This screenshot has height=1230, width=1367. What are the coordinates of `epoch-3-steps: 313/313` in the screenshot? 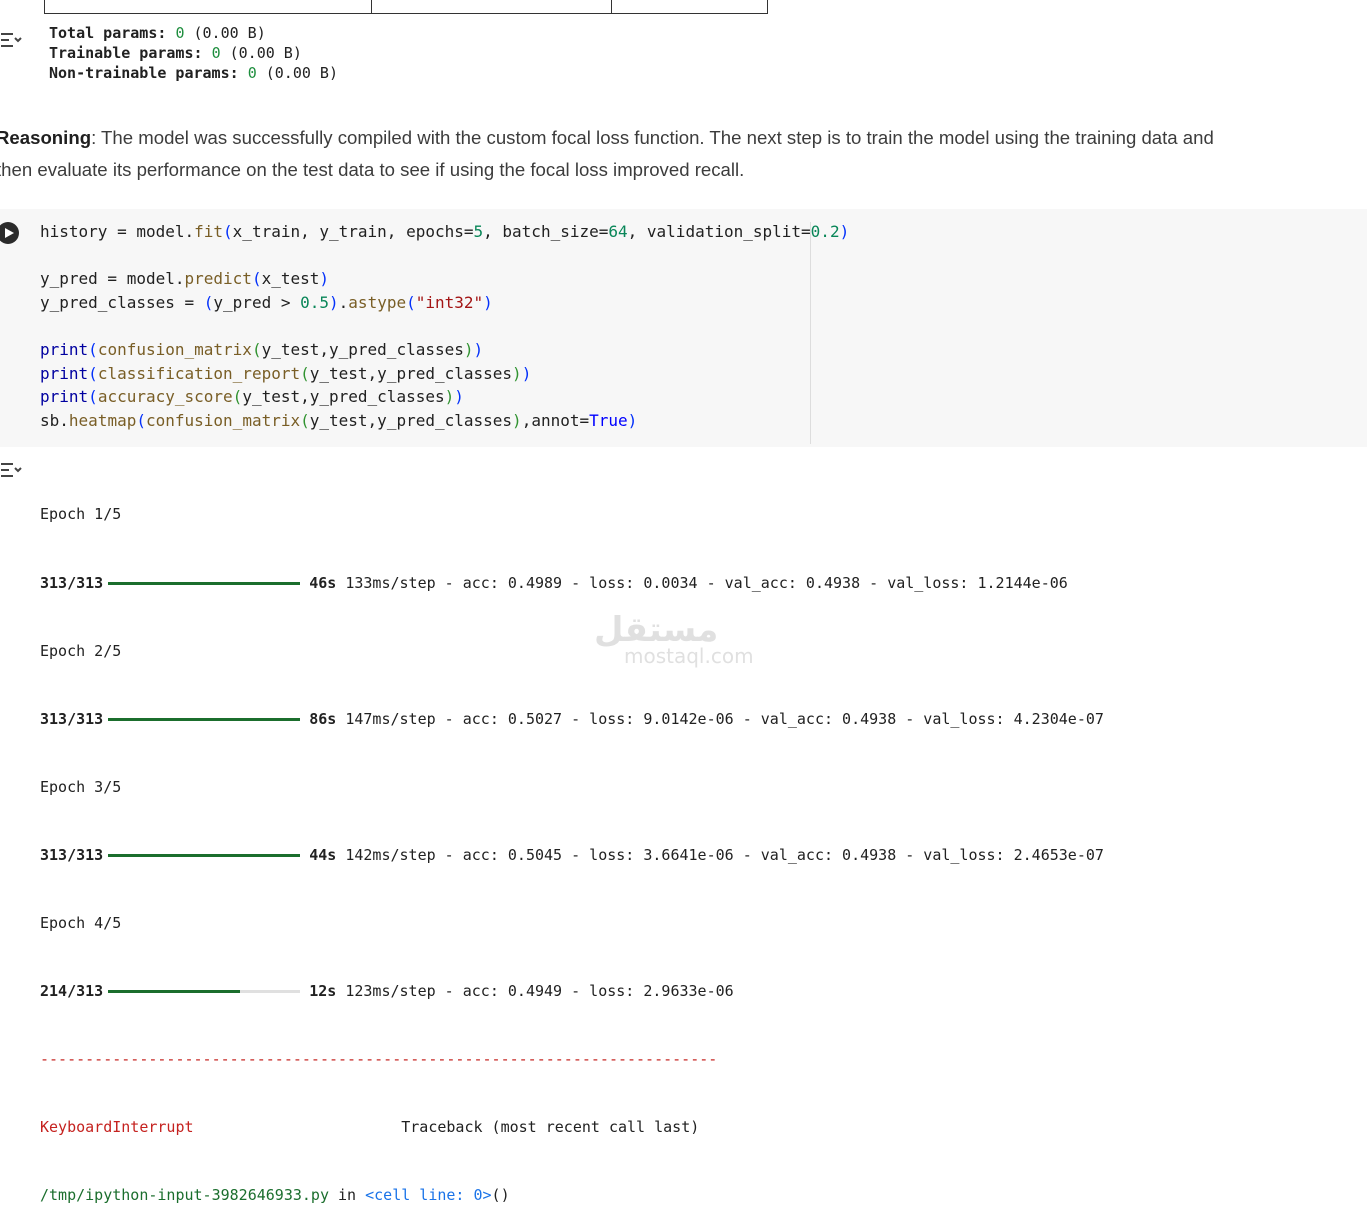 It's located at (72, 854).